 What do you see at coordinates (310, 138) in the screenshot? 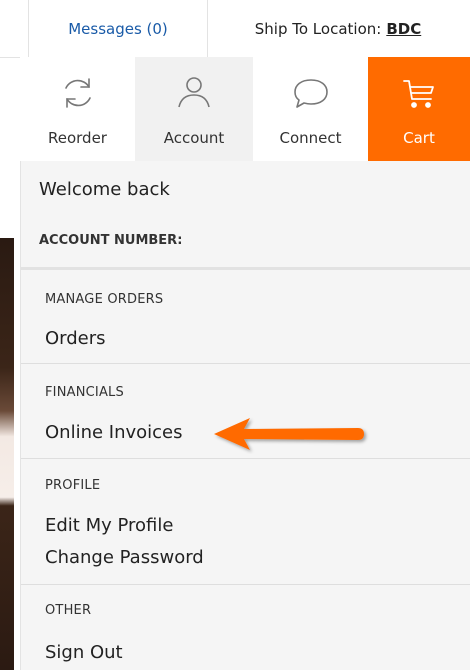
I see `connect-label: Connect` at bounding box center [310, 138].